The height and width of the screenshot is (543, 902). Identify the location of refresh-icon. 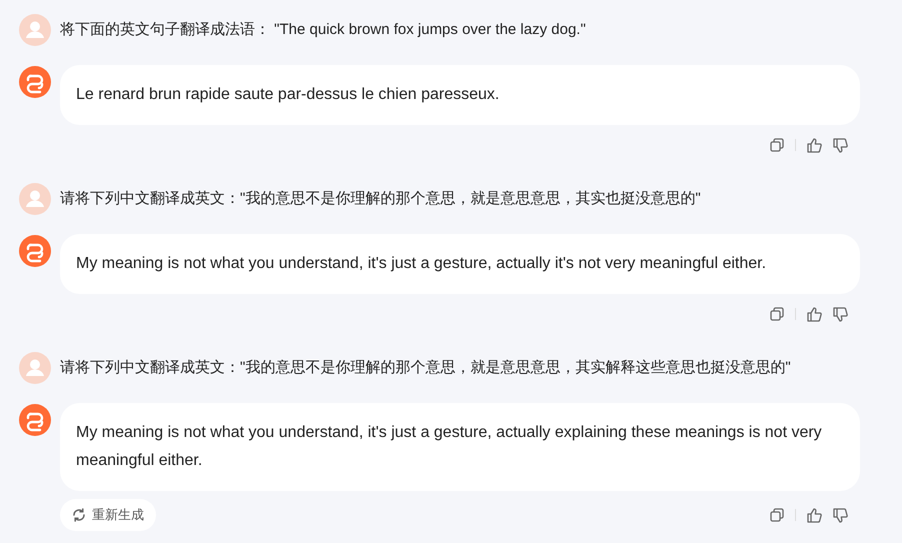
(79, 515).